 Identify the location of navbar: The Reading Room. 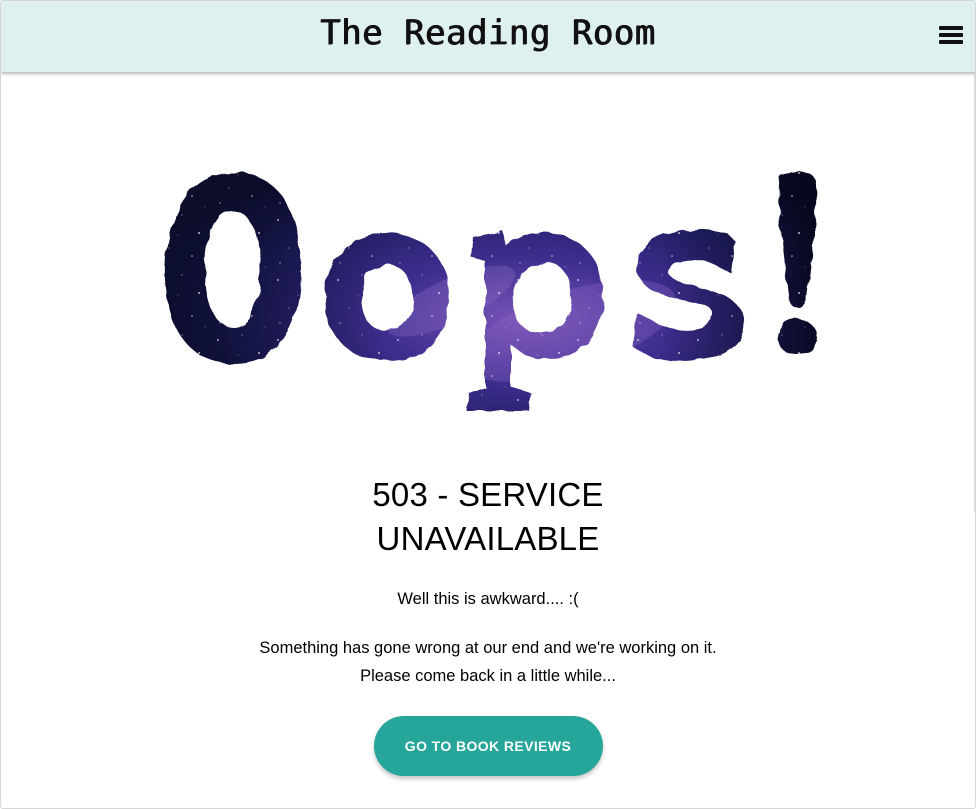
(488, 36).